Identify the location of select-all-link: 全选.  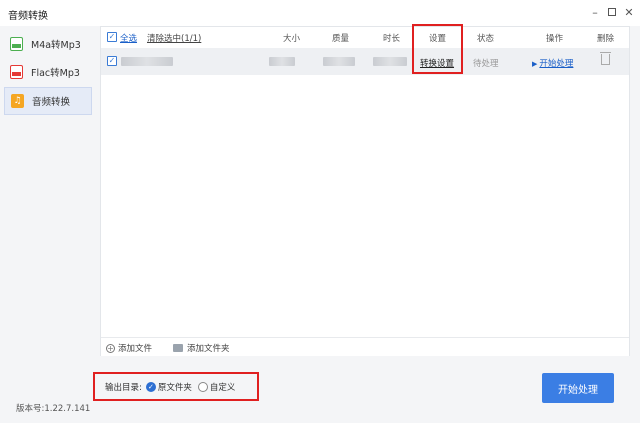
(128, 38).